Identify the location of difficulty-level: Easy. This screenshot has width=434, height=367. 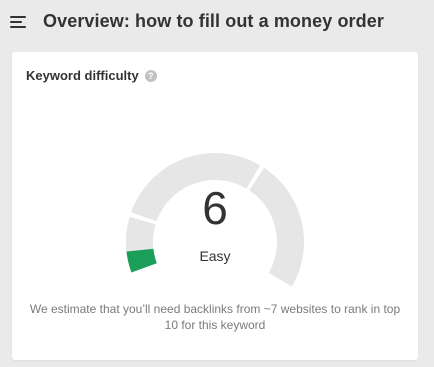
(215, 256).